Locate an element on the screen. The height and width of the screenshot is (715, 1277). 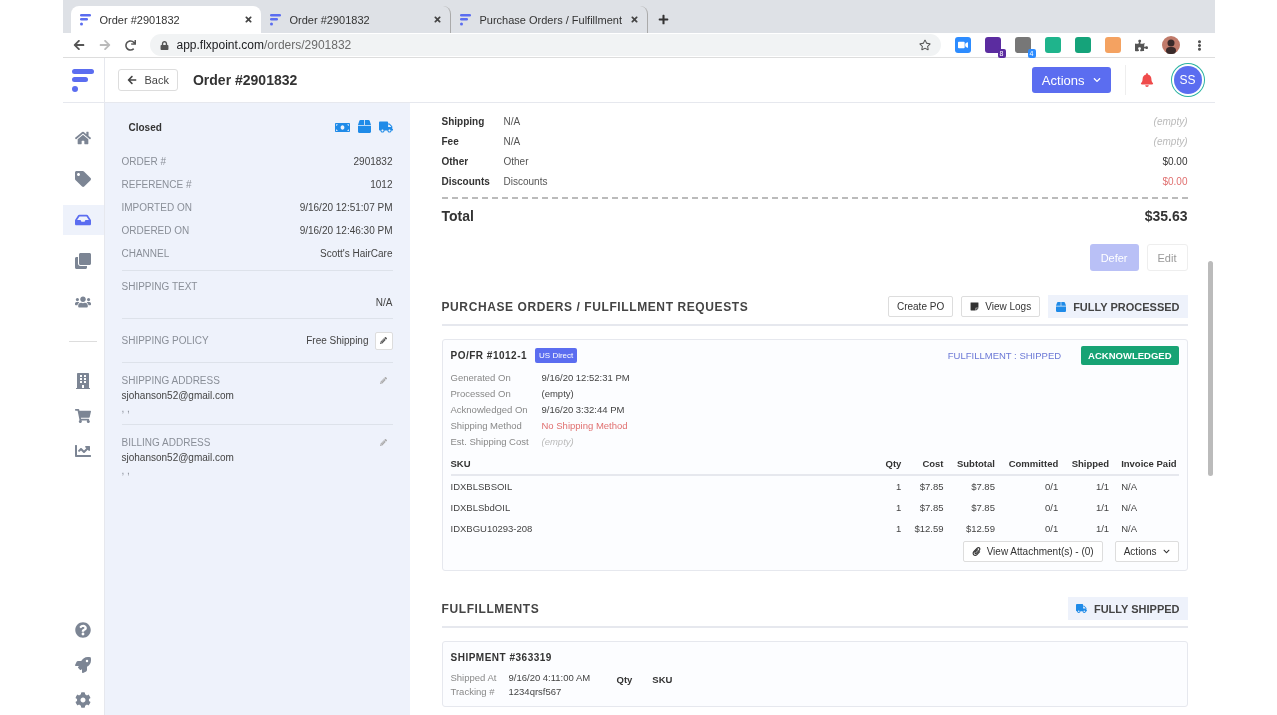
field-label: IMPORTED ON is located at coordinates (156, 207).